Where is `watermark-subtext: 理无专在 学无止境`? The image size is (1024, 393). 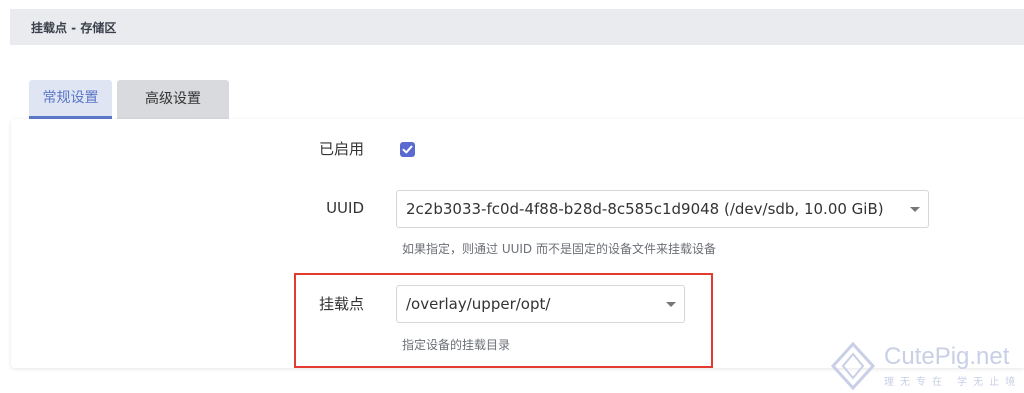
watermark-subtext: 理无专在 学无止境 is located at coordinates (953, 382).